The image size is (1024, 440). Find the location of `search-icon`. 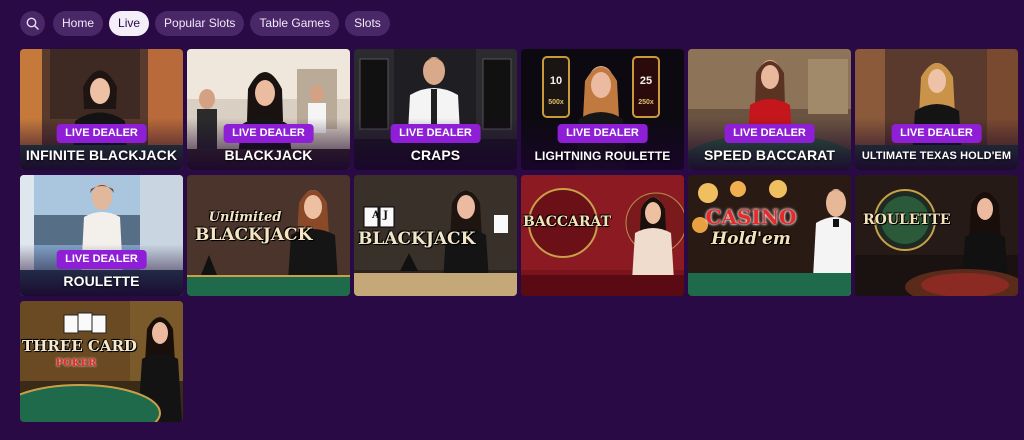

search-icon is located at coordinates (32, 23).